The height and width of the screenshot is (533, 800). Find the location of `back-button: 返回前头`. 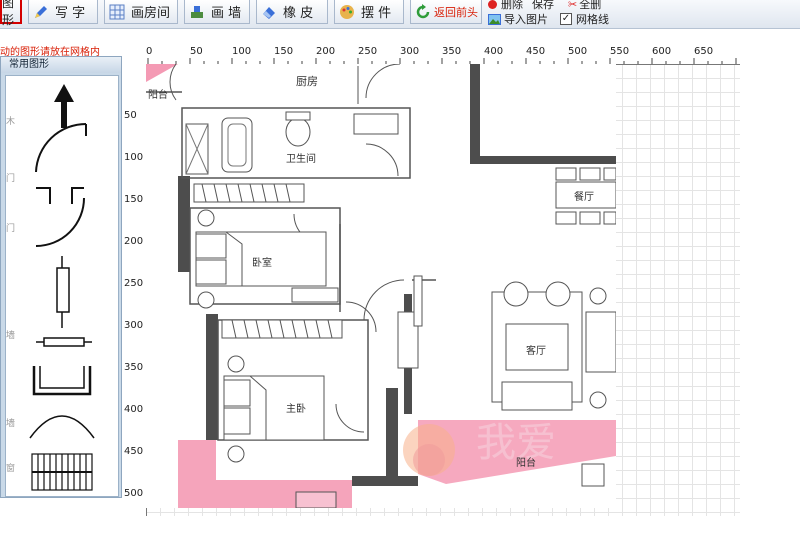

back-button: 返回前头 is located at coordinates (446, 12).